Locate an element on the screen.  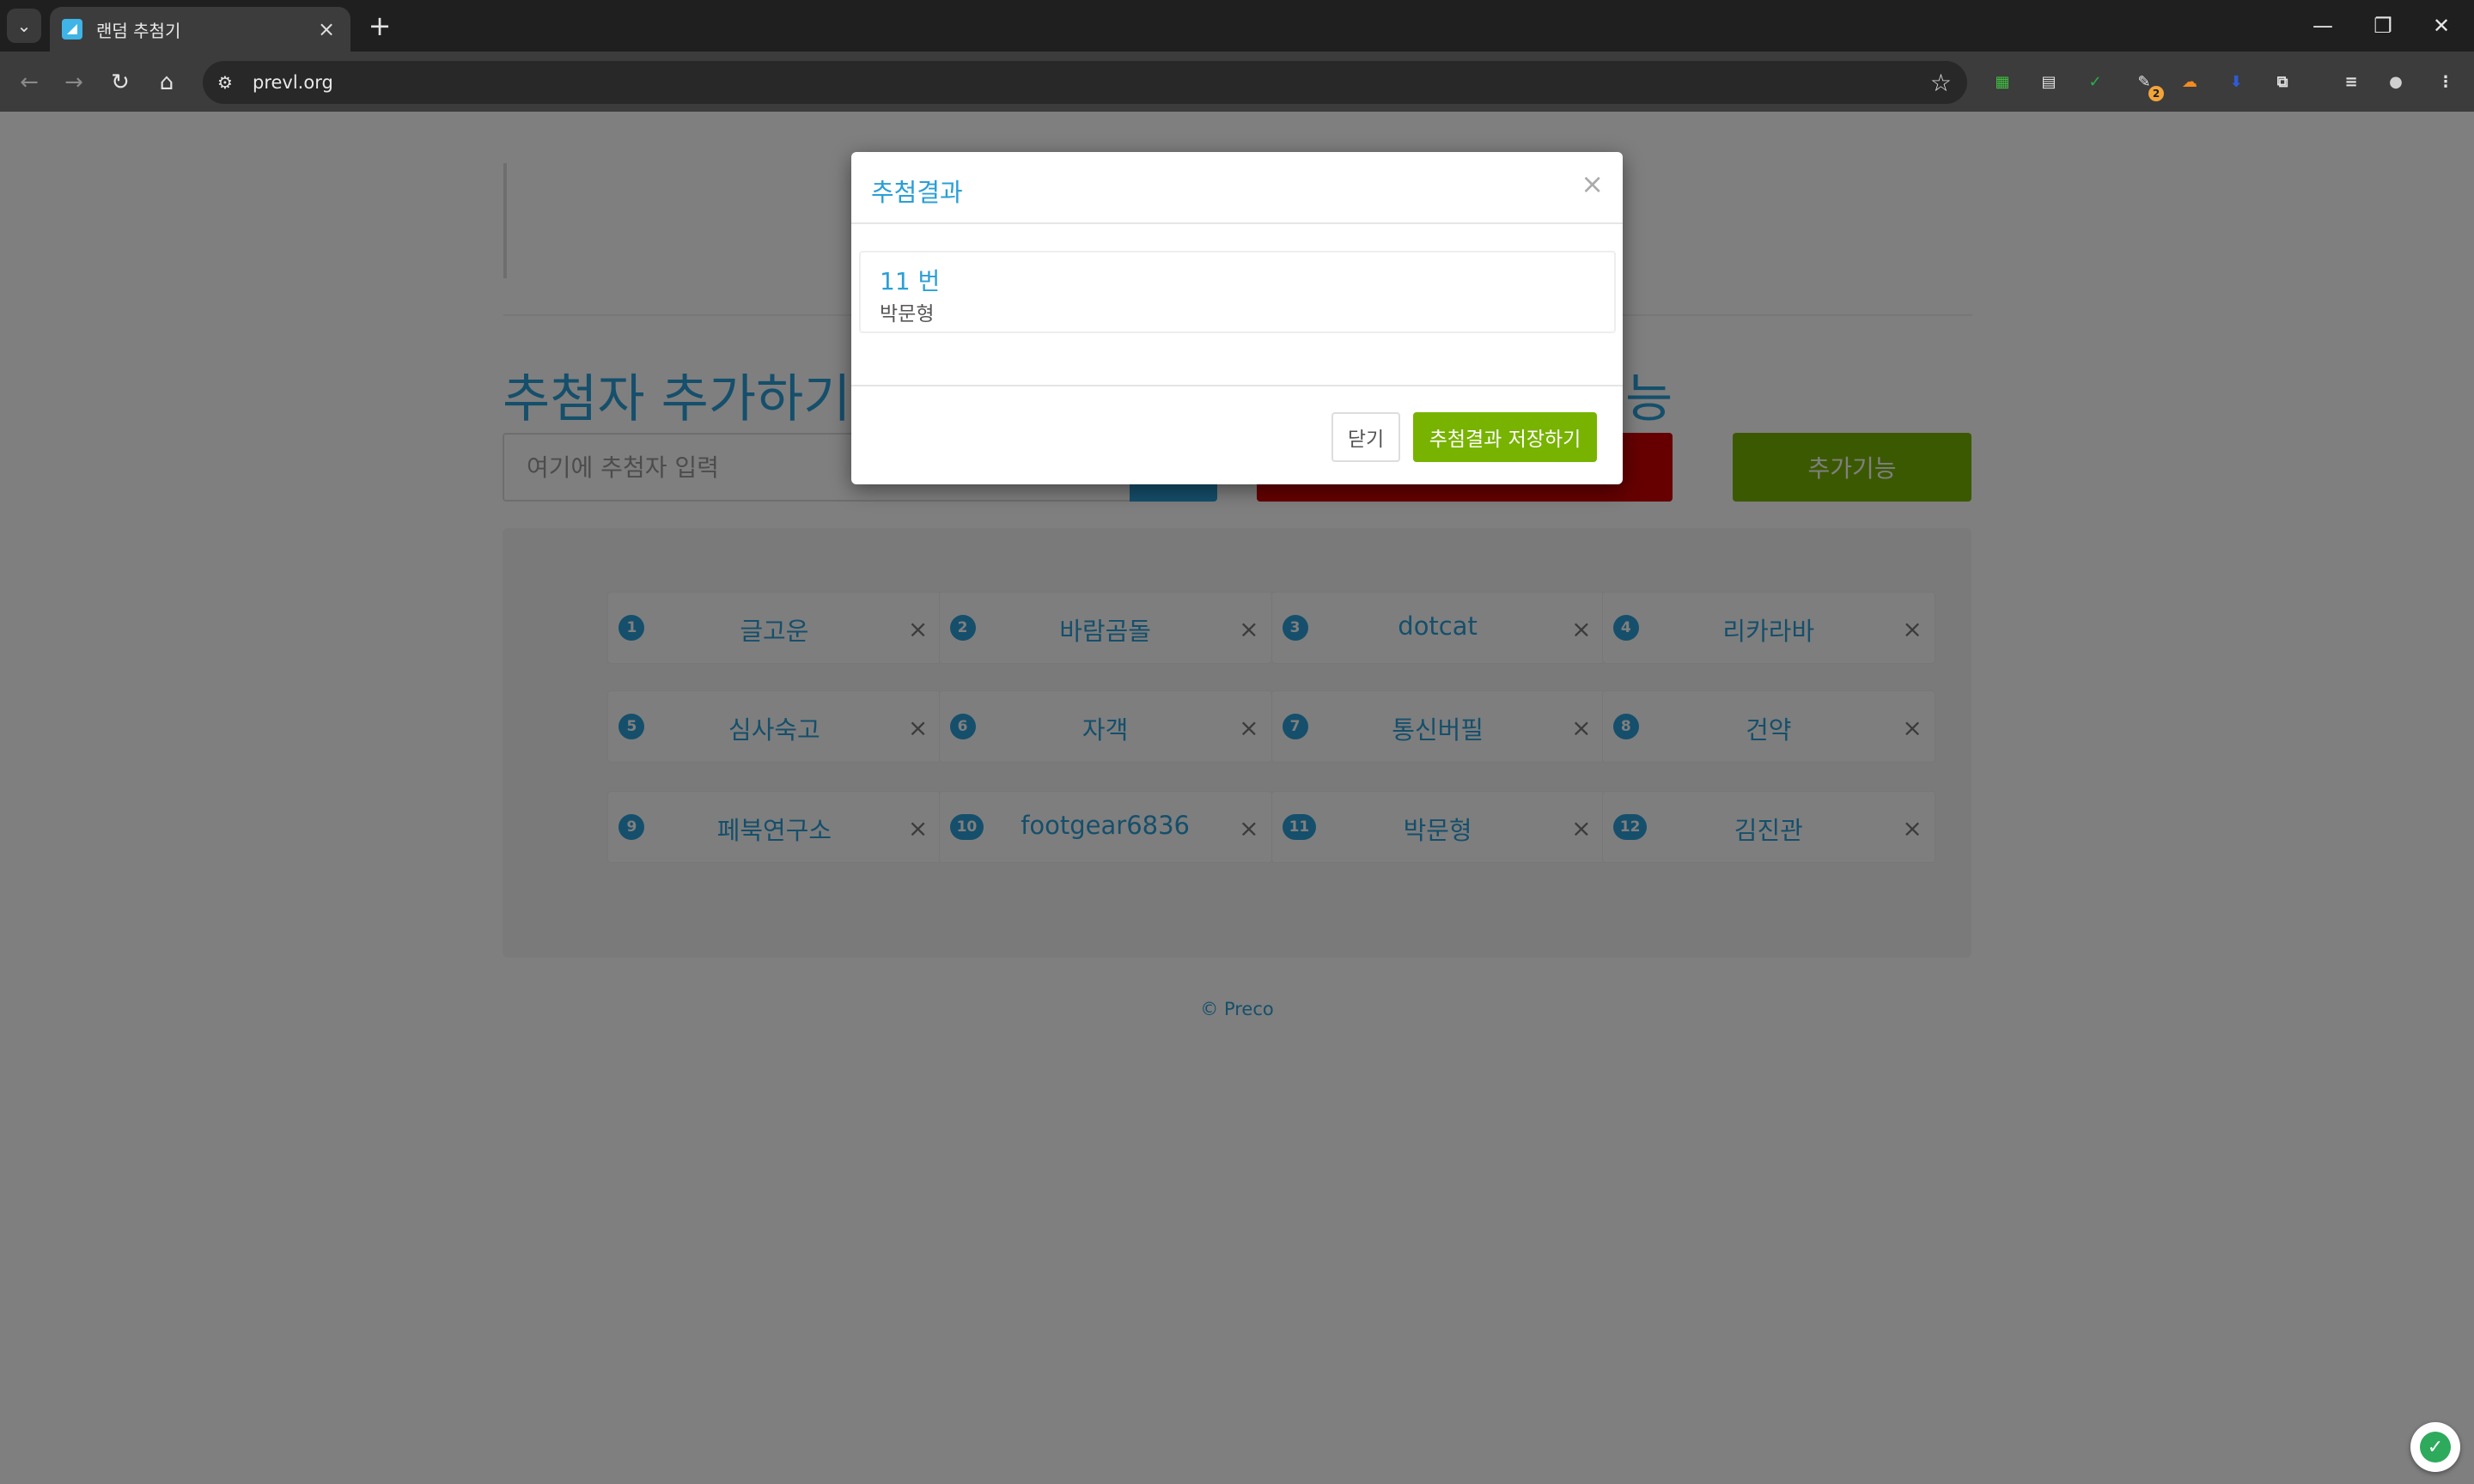
extension-doc-icon: ▤ is located at coordinates (2048, 81).